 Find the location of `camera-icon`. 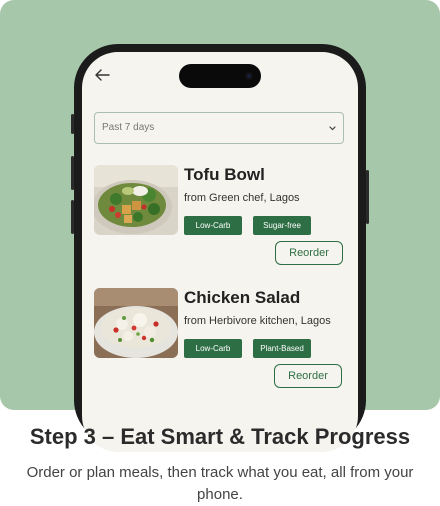

camera-icon is located at coordinates (249, 76).